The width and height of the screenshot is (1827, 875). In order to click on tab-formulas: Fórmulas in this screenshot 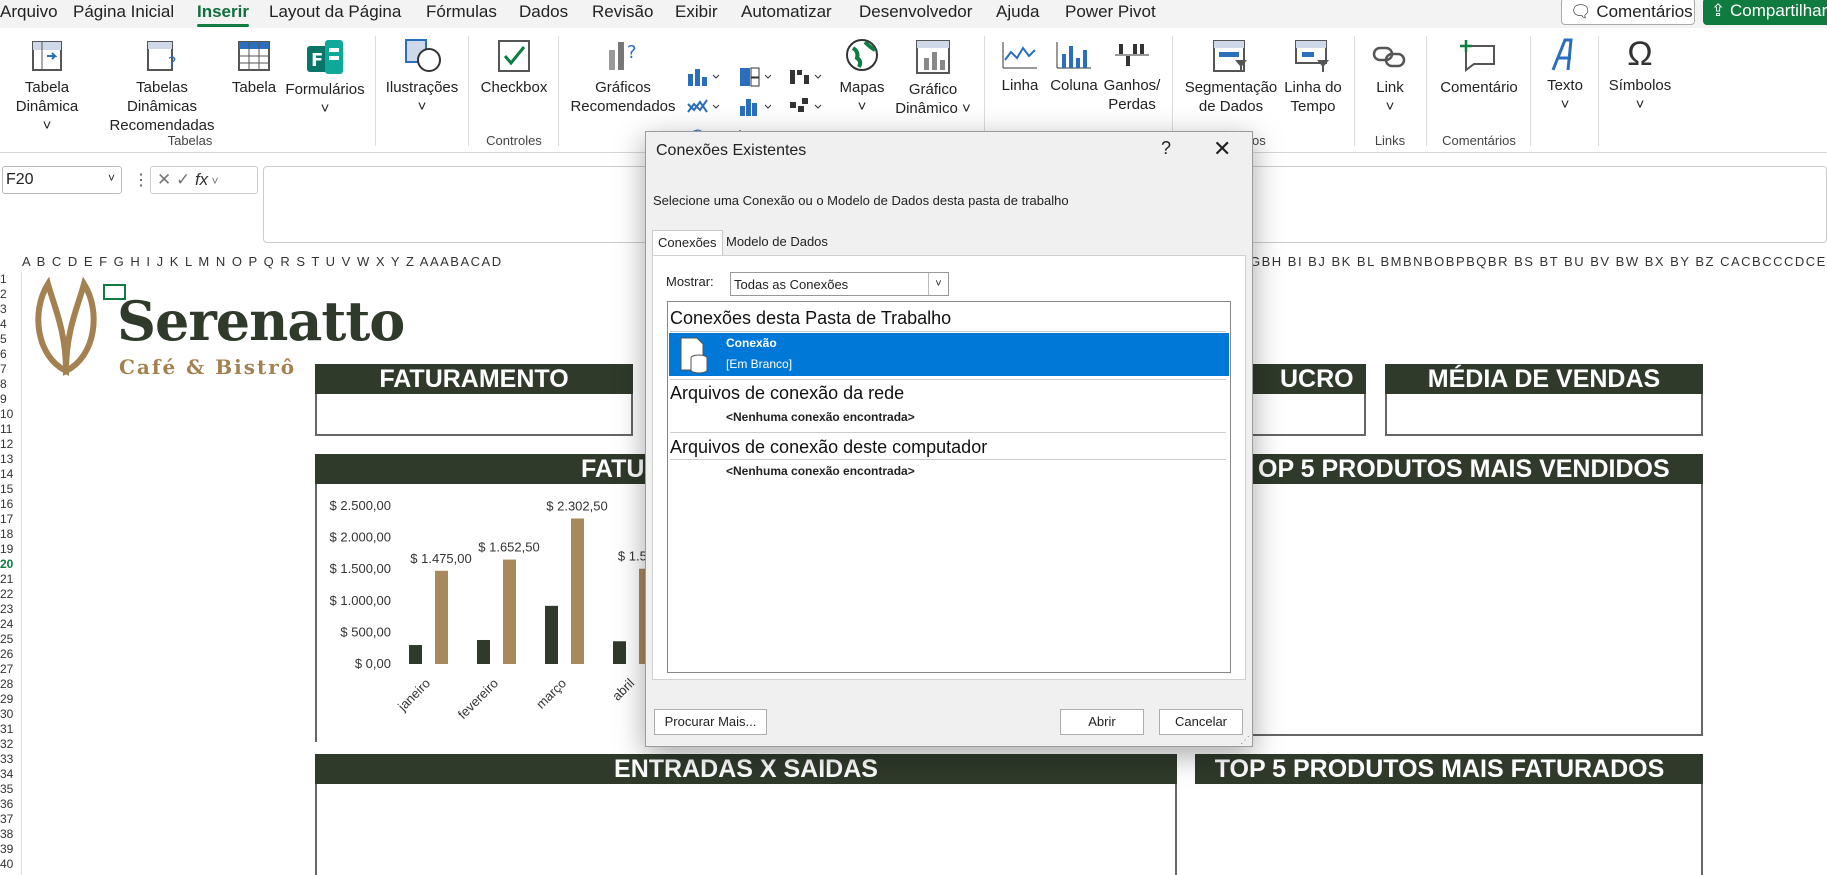, I will do `click(461, 12)`.